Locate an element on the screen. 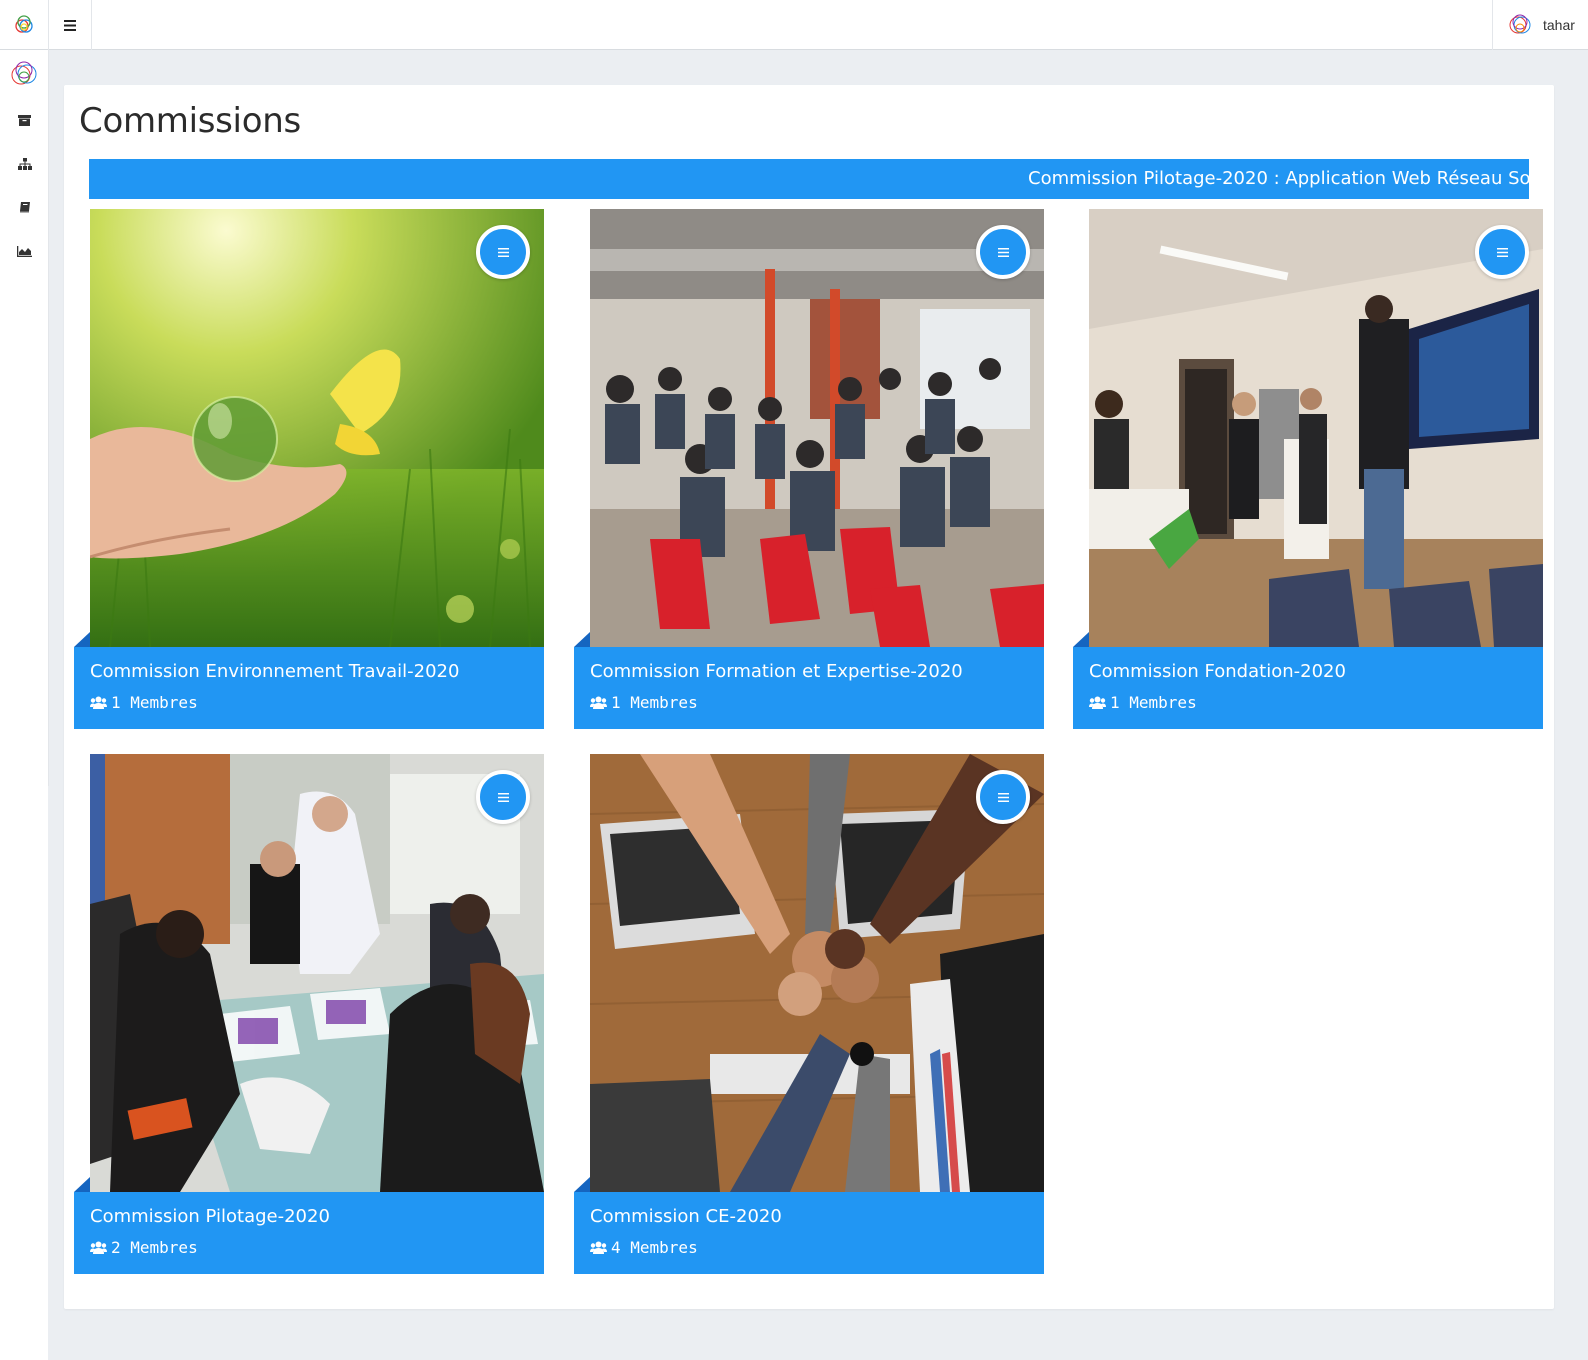 Image resolution: width=1588 pixels, height=1360 pixels. menu-toggle-button is located at coordinates (70, 25).